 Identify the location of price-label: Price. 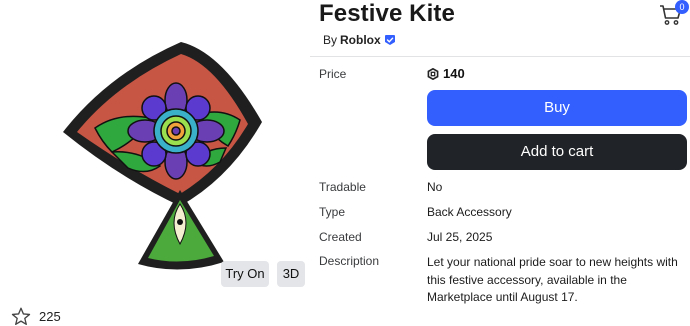
(333, 74).